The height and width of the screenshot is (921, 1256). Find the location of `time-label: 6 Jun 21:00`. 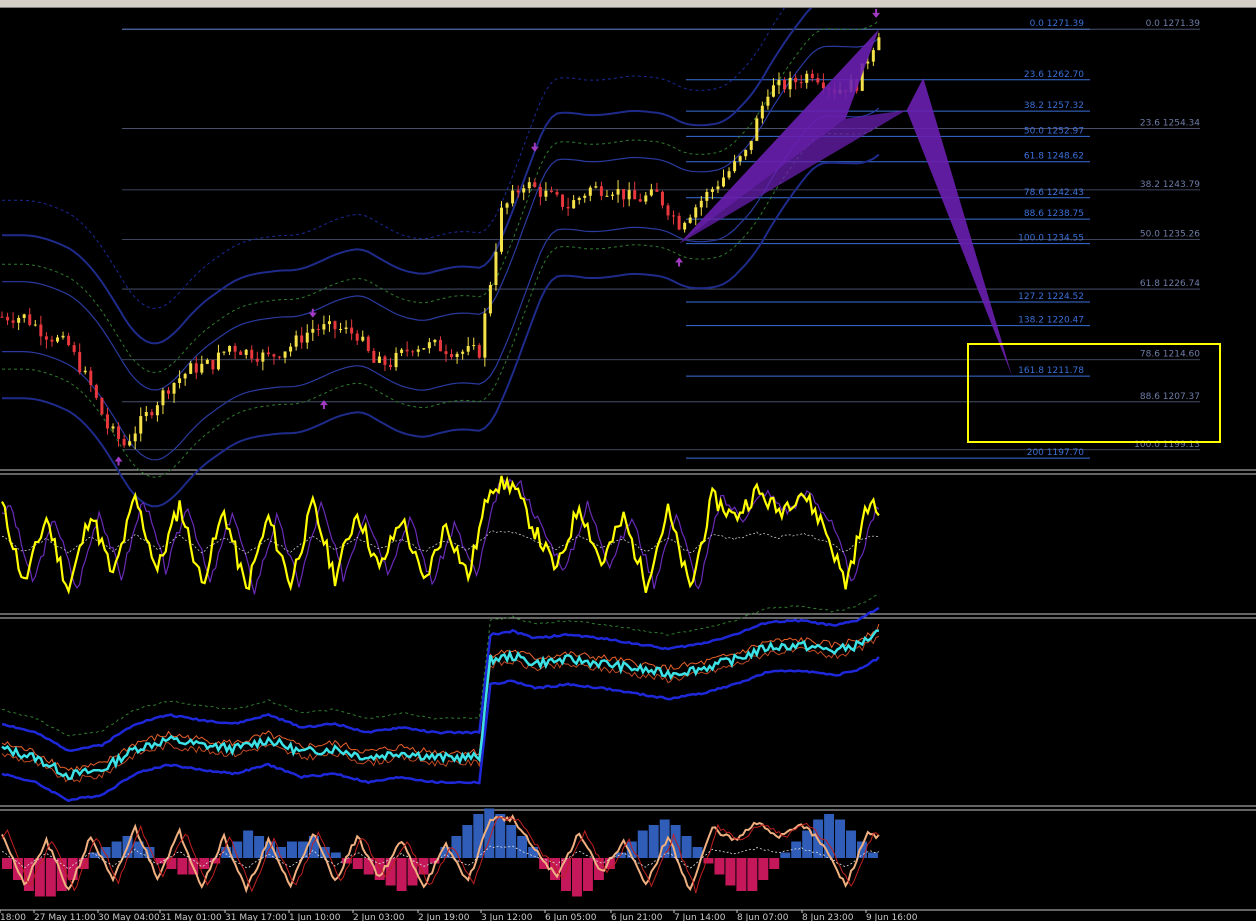

time-label: 6 Jun 21:00 is located at coordinates (637, 917).